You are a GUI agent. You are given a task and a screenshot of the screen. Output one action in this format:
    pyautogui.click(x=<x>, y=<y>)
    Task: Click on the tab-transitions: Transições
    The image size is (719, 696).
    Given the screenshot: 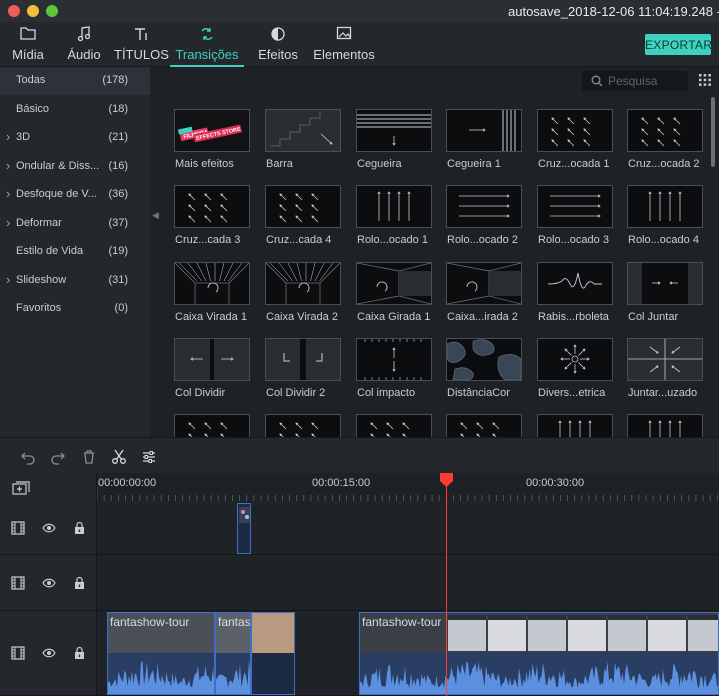 What is the action you would take?
    pyautogui.click(x=207, y=44)
    